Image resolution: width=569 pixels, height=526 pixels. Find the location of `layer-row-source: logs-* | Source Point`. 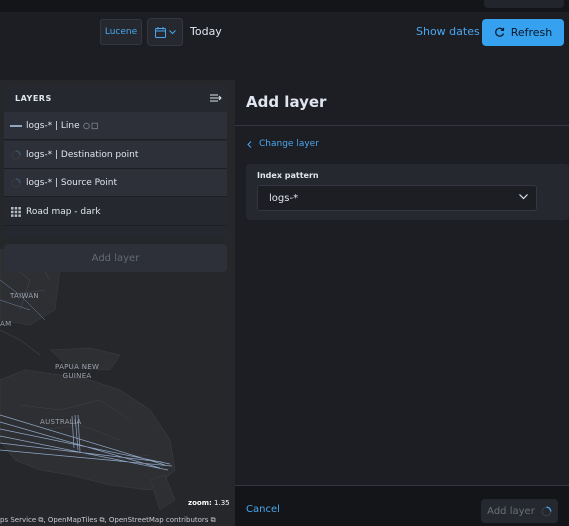

layer-row-source: logs-* | Source Point is located at coordinates (115, 183).